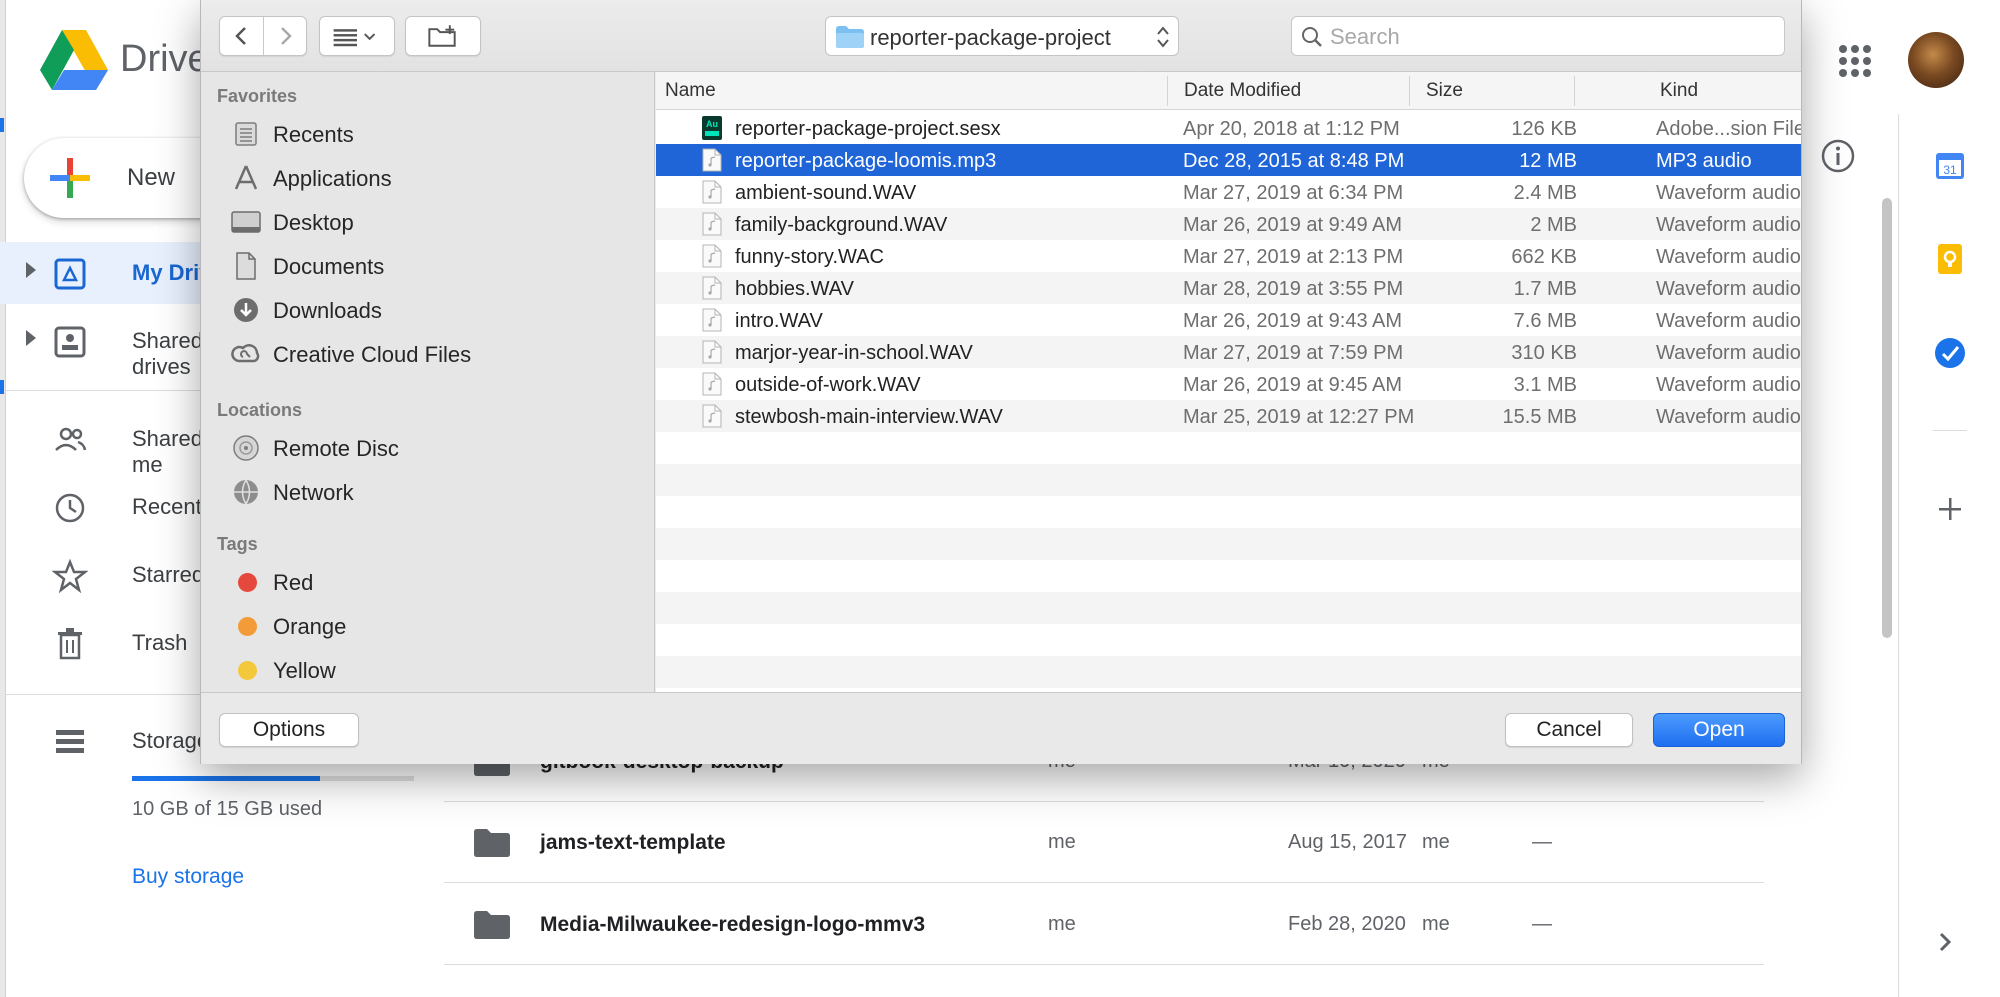 The width and height of the screenshot is (2000, 997). What do you see at coordinates (245, 353) in the screenshot?
I see `creative-cloud-icon` at bounding box center [245, 353].